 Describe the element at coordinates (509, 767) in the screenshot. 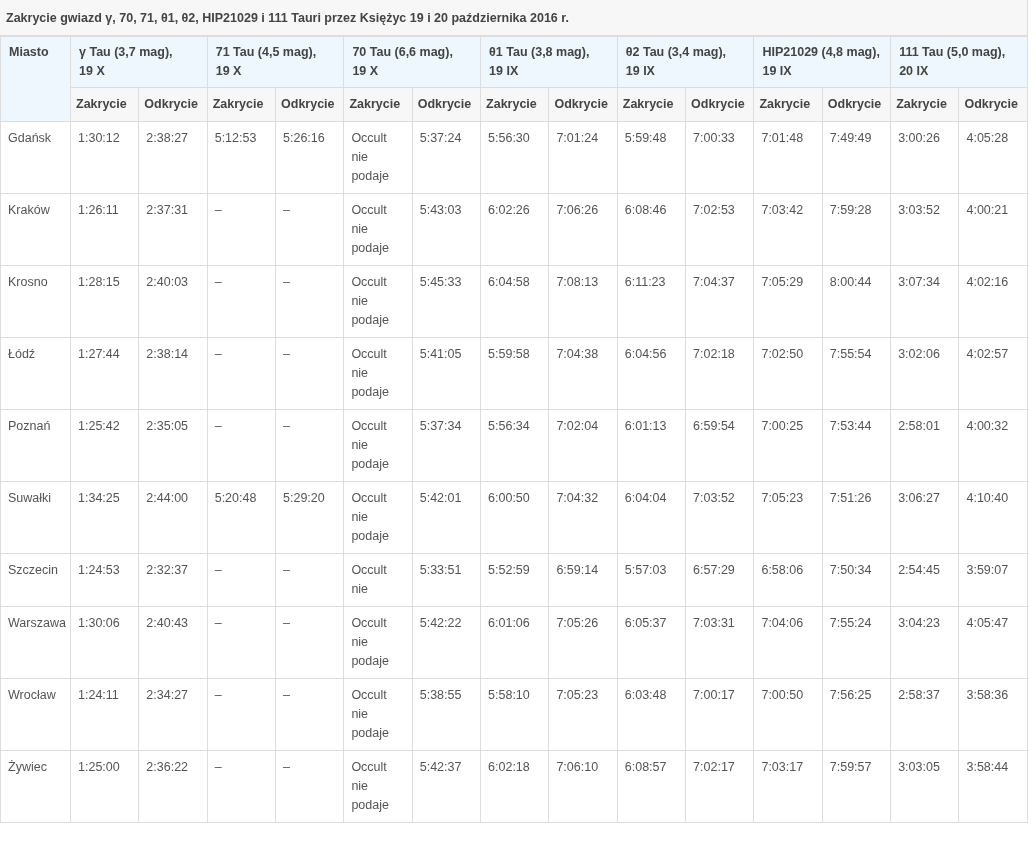

I see `time-value: 6:02:18` at that location.